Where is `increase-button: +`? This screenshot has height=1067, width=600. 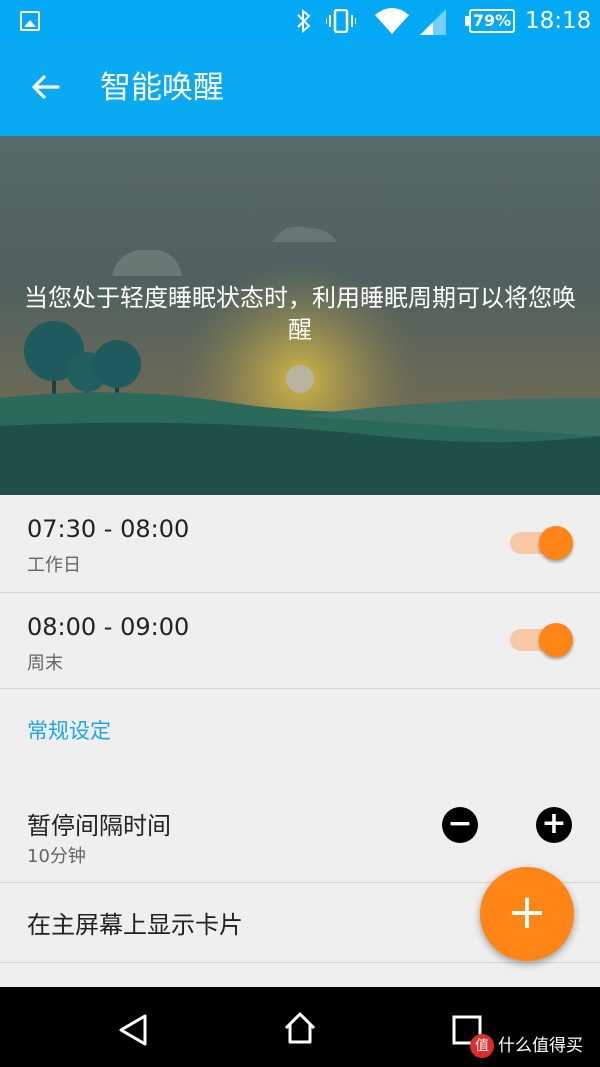 increase-button: + is located at coordinates (554, 825).